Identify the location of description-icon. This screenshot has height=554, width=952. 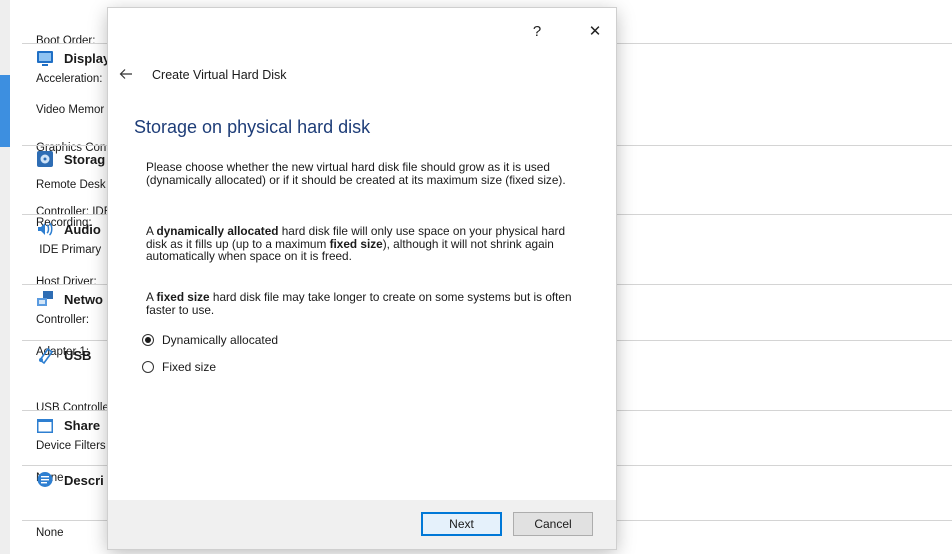
(45, 480).